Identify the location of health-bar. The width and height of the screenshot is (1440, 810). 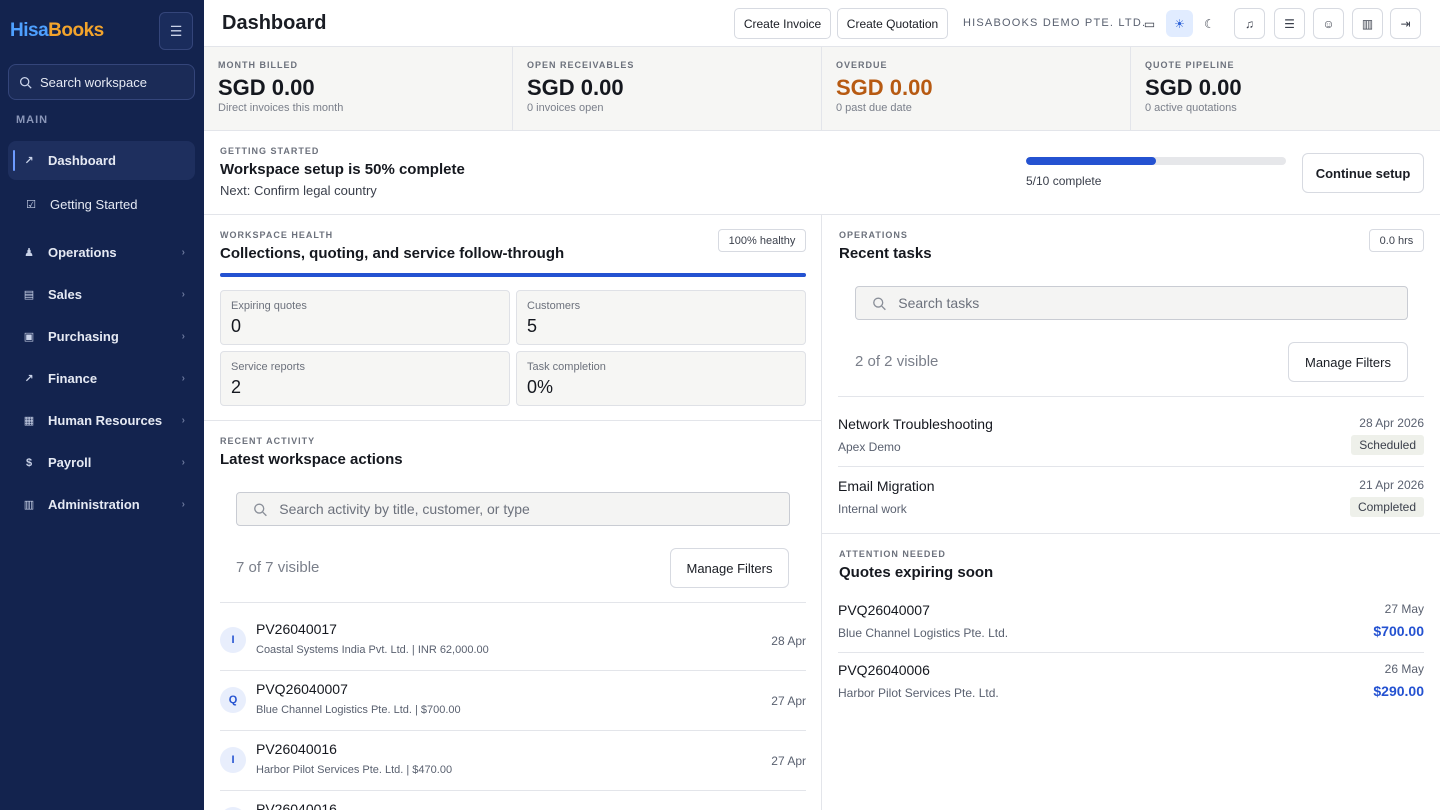
(513, 275).